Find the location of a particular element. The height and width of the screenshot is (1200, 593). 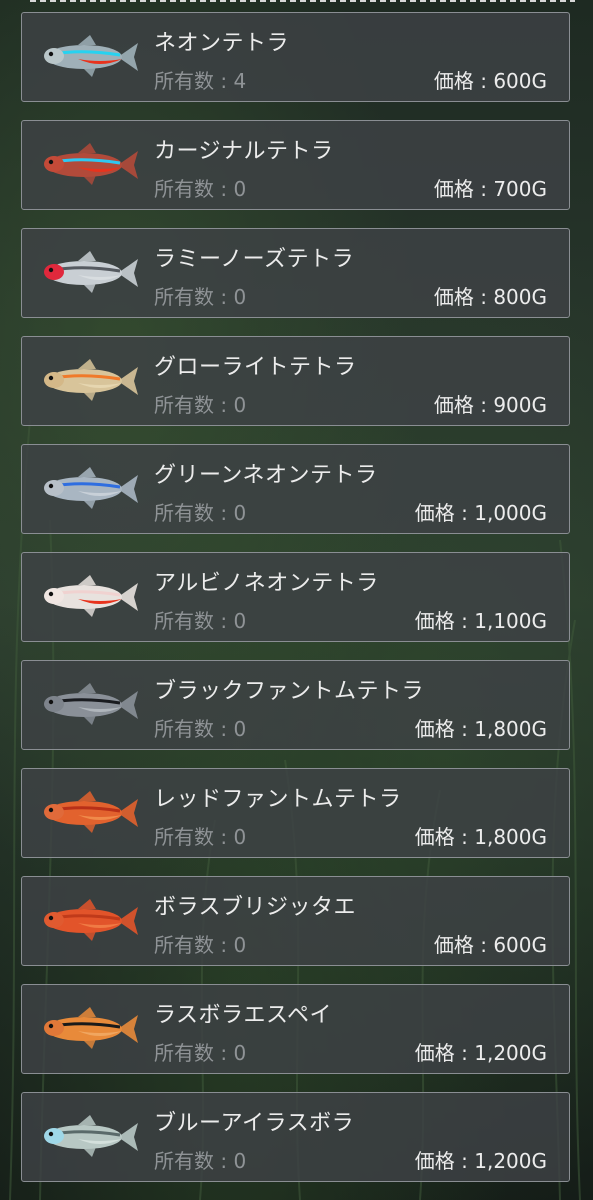

price: 価格 : 1,100G is located at coordinates (480, 621).